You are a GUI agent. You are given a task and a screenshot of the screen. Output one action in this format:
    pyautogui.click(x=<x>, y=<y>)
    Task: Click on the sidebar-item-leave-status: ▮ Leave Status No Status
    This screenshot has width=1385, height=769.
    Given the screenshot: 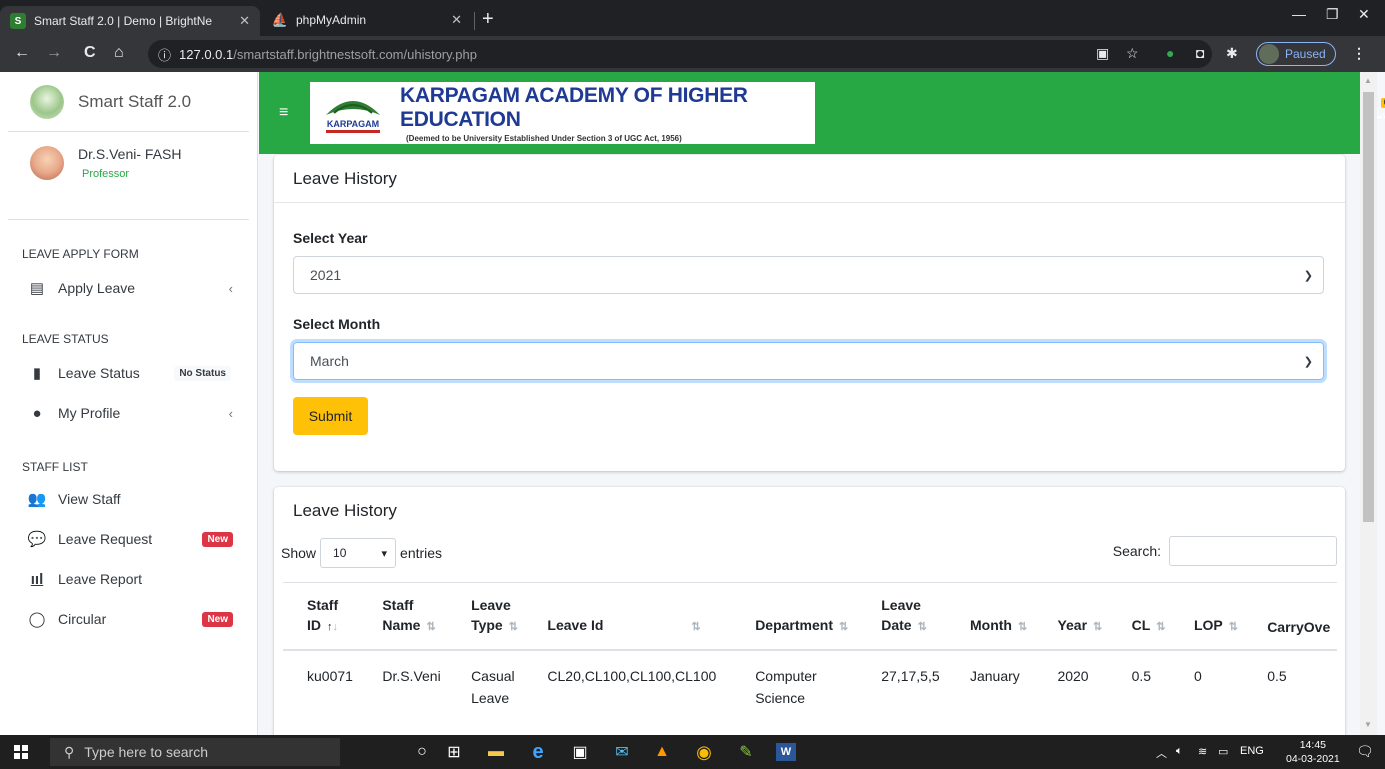 What is the action you would take?
    pyautogui.click(x=128, y=373)
    